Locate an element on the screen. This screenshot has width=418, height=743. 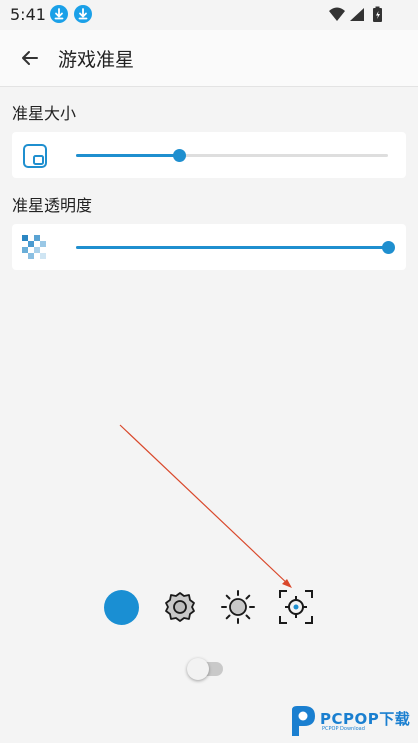
pcpop-logo-icon is located at coordinates (303, 721).